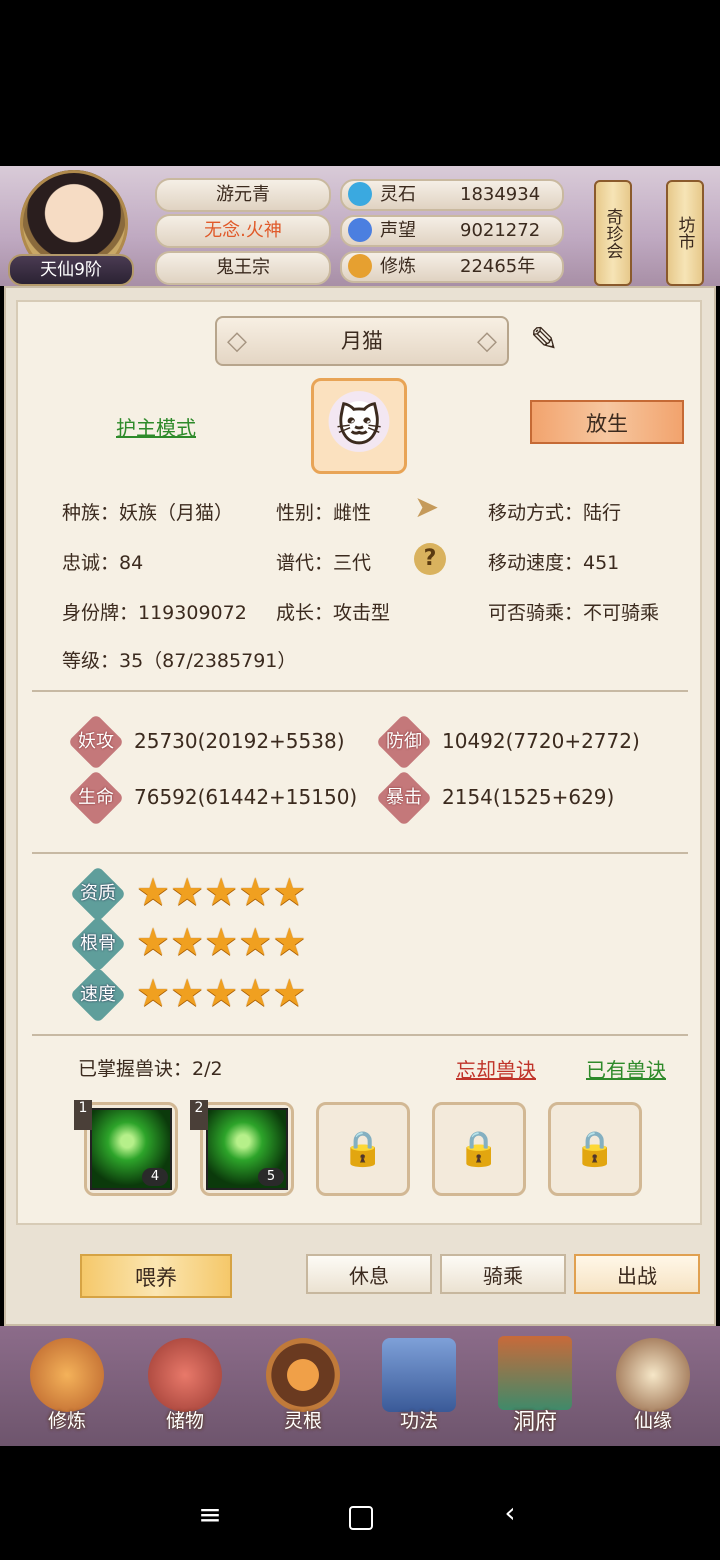  What do you see at coordinates (156, 426) in the screenshot?
I see `guard-mode-link: 护主模式` at bounding box center [156, 426].